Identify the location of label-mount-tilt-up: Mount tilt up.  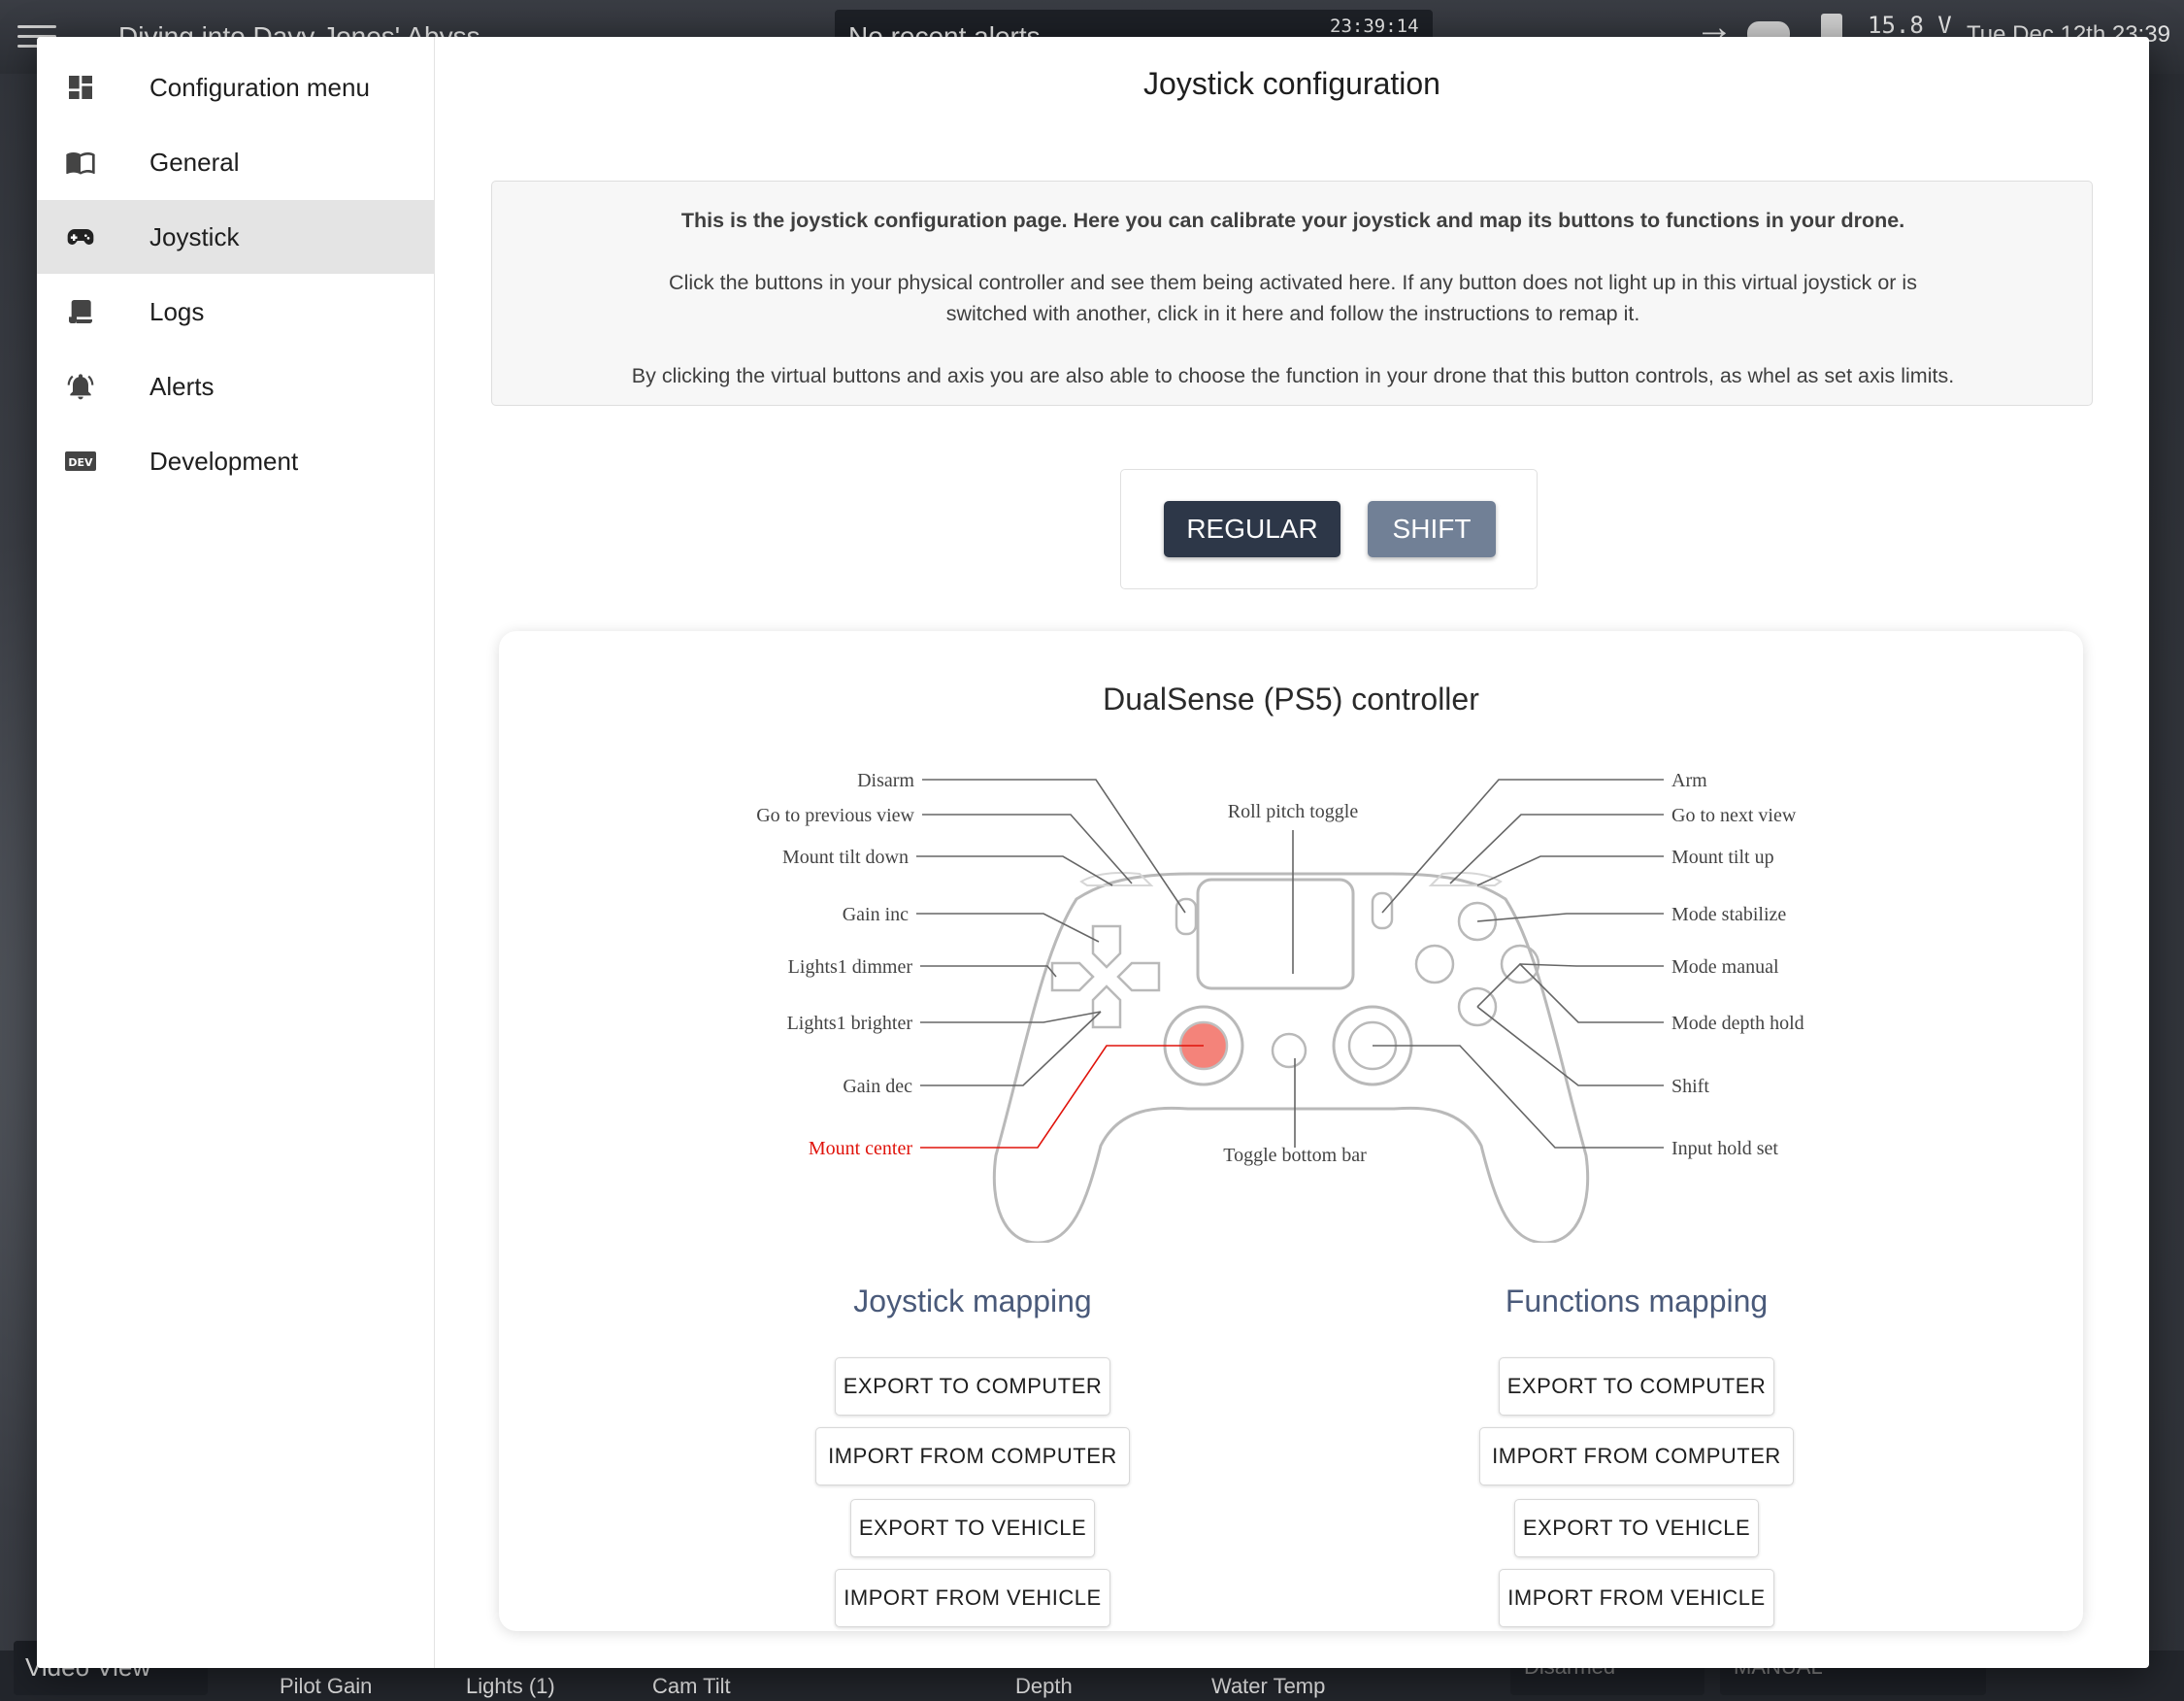
(1722, 857).